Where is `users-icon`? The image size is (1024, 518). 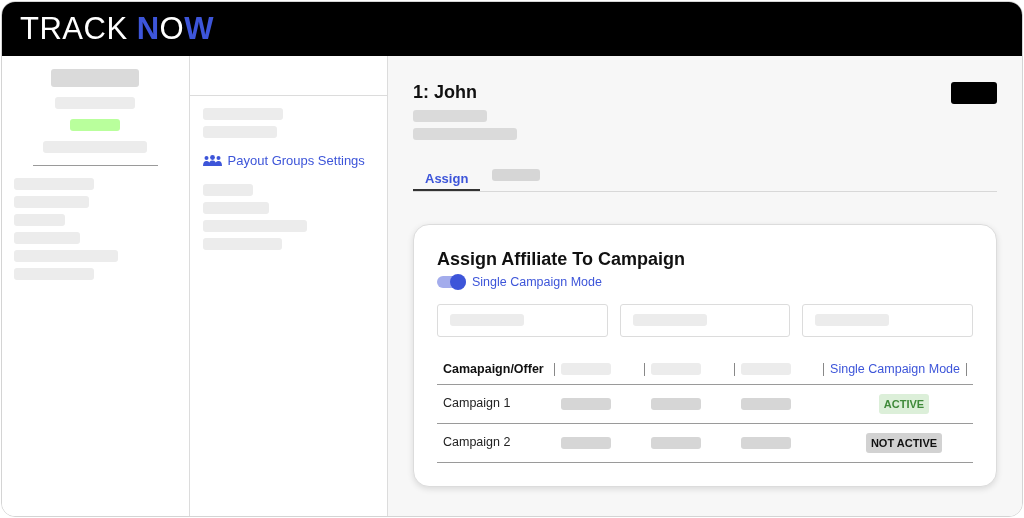 users-icon is located at coordinates (212, 161).